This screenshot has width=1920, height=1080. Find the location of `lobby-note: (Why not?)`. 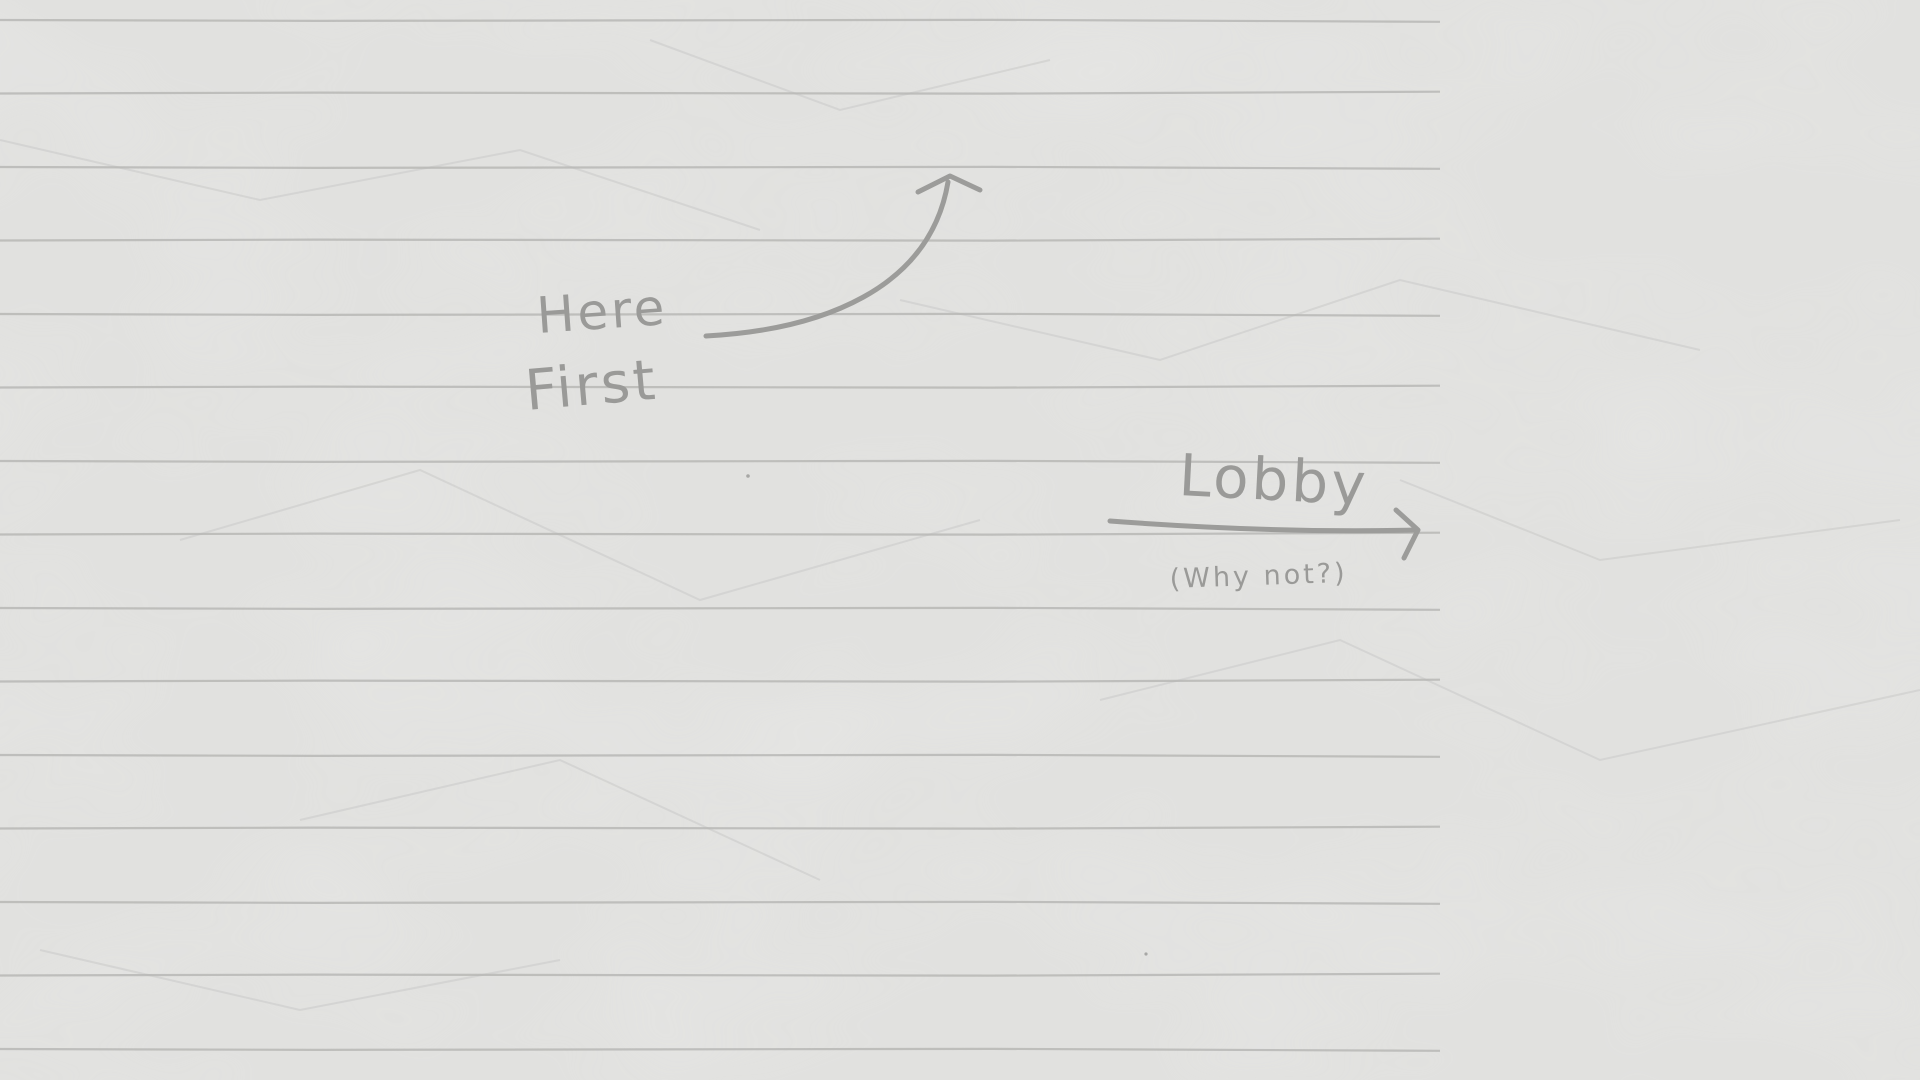

lobby-note: (Why not?) is located at coordinates (1258, 576).